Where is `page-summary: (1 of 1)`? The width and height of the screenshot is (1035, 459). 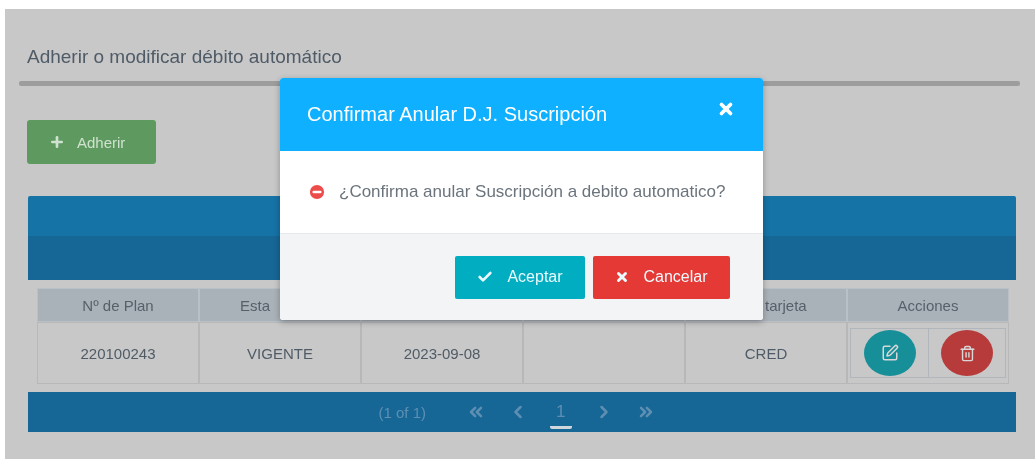 page-summary: (1 of 1) is located at coordinates (402, 412).